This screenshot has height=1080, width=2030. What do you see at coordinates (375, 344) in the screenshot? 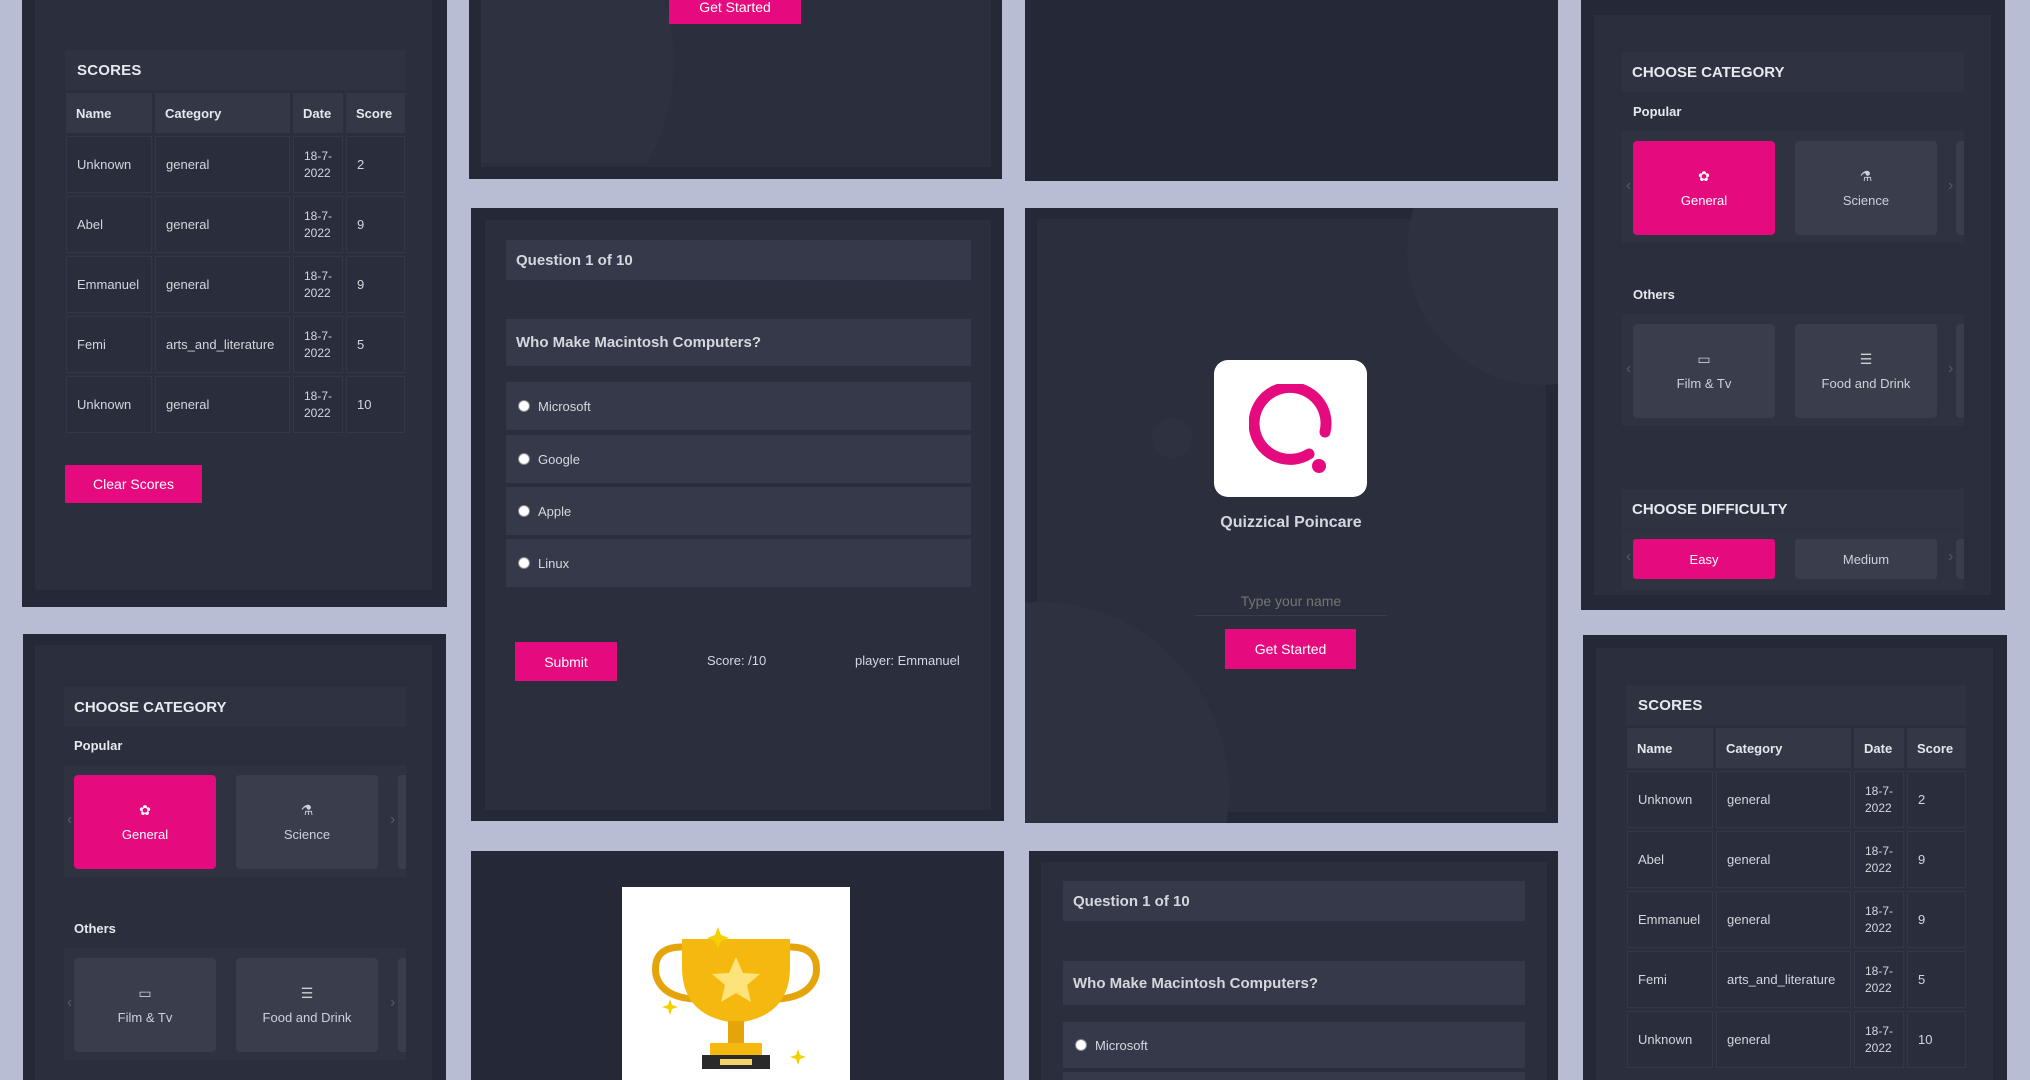
I see `cell-score: 5` at bounding box center [375, 344].